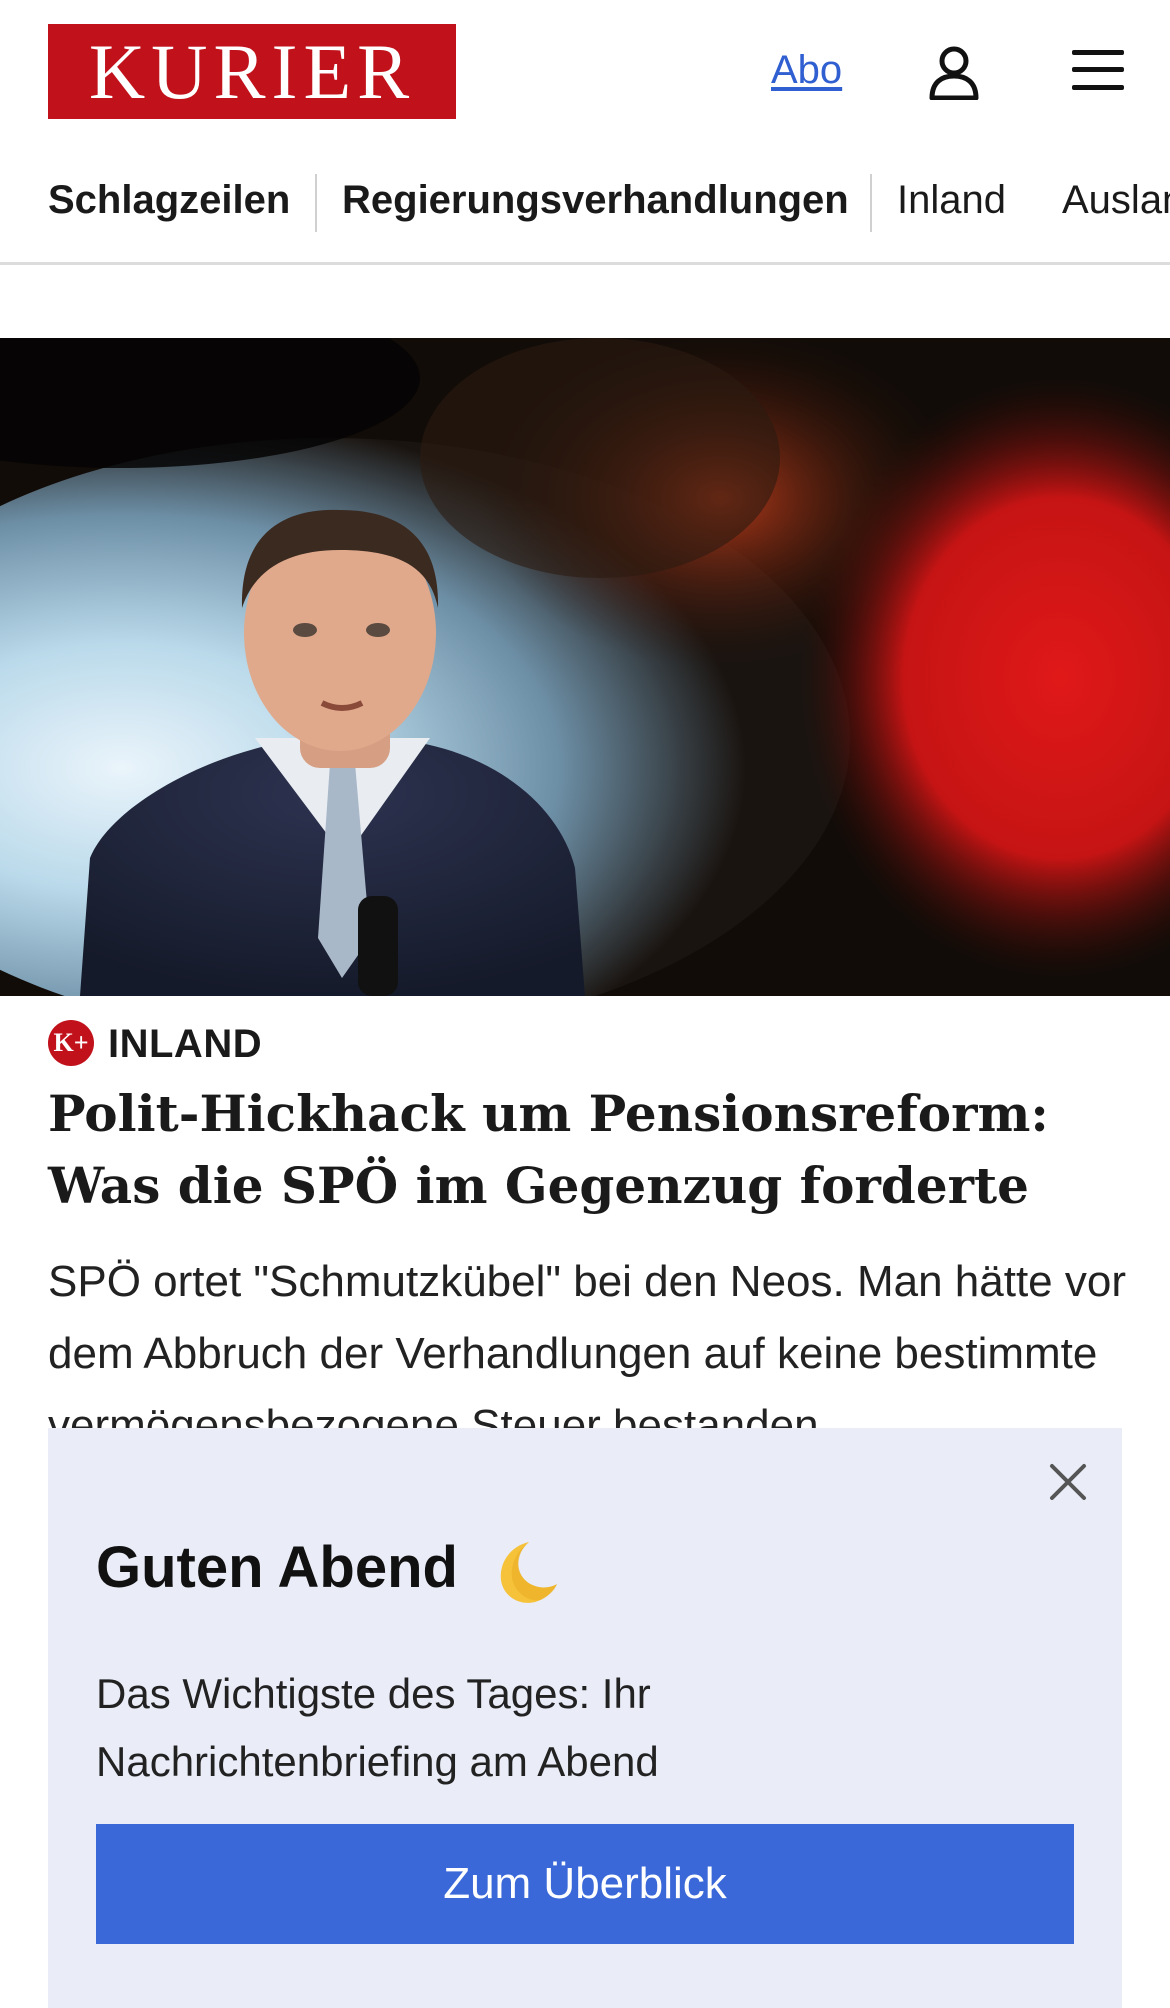 The image size is (1170, 2008). What do you see at coordinates (585, 1884) in the screenshot?
I see `overview-button: Zum Überblick` at bounding box center [585, 1884].